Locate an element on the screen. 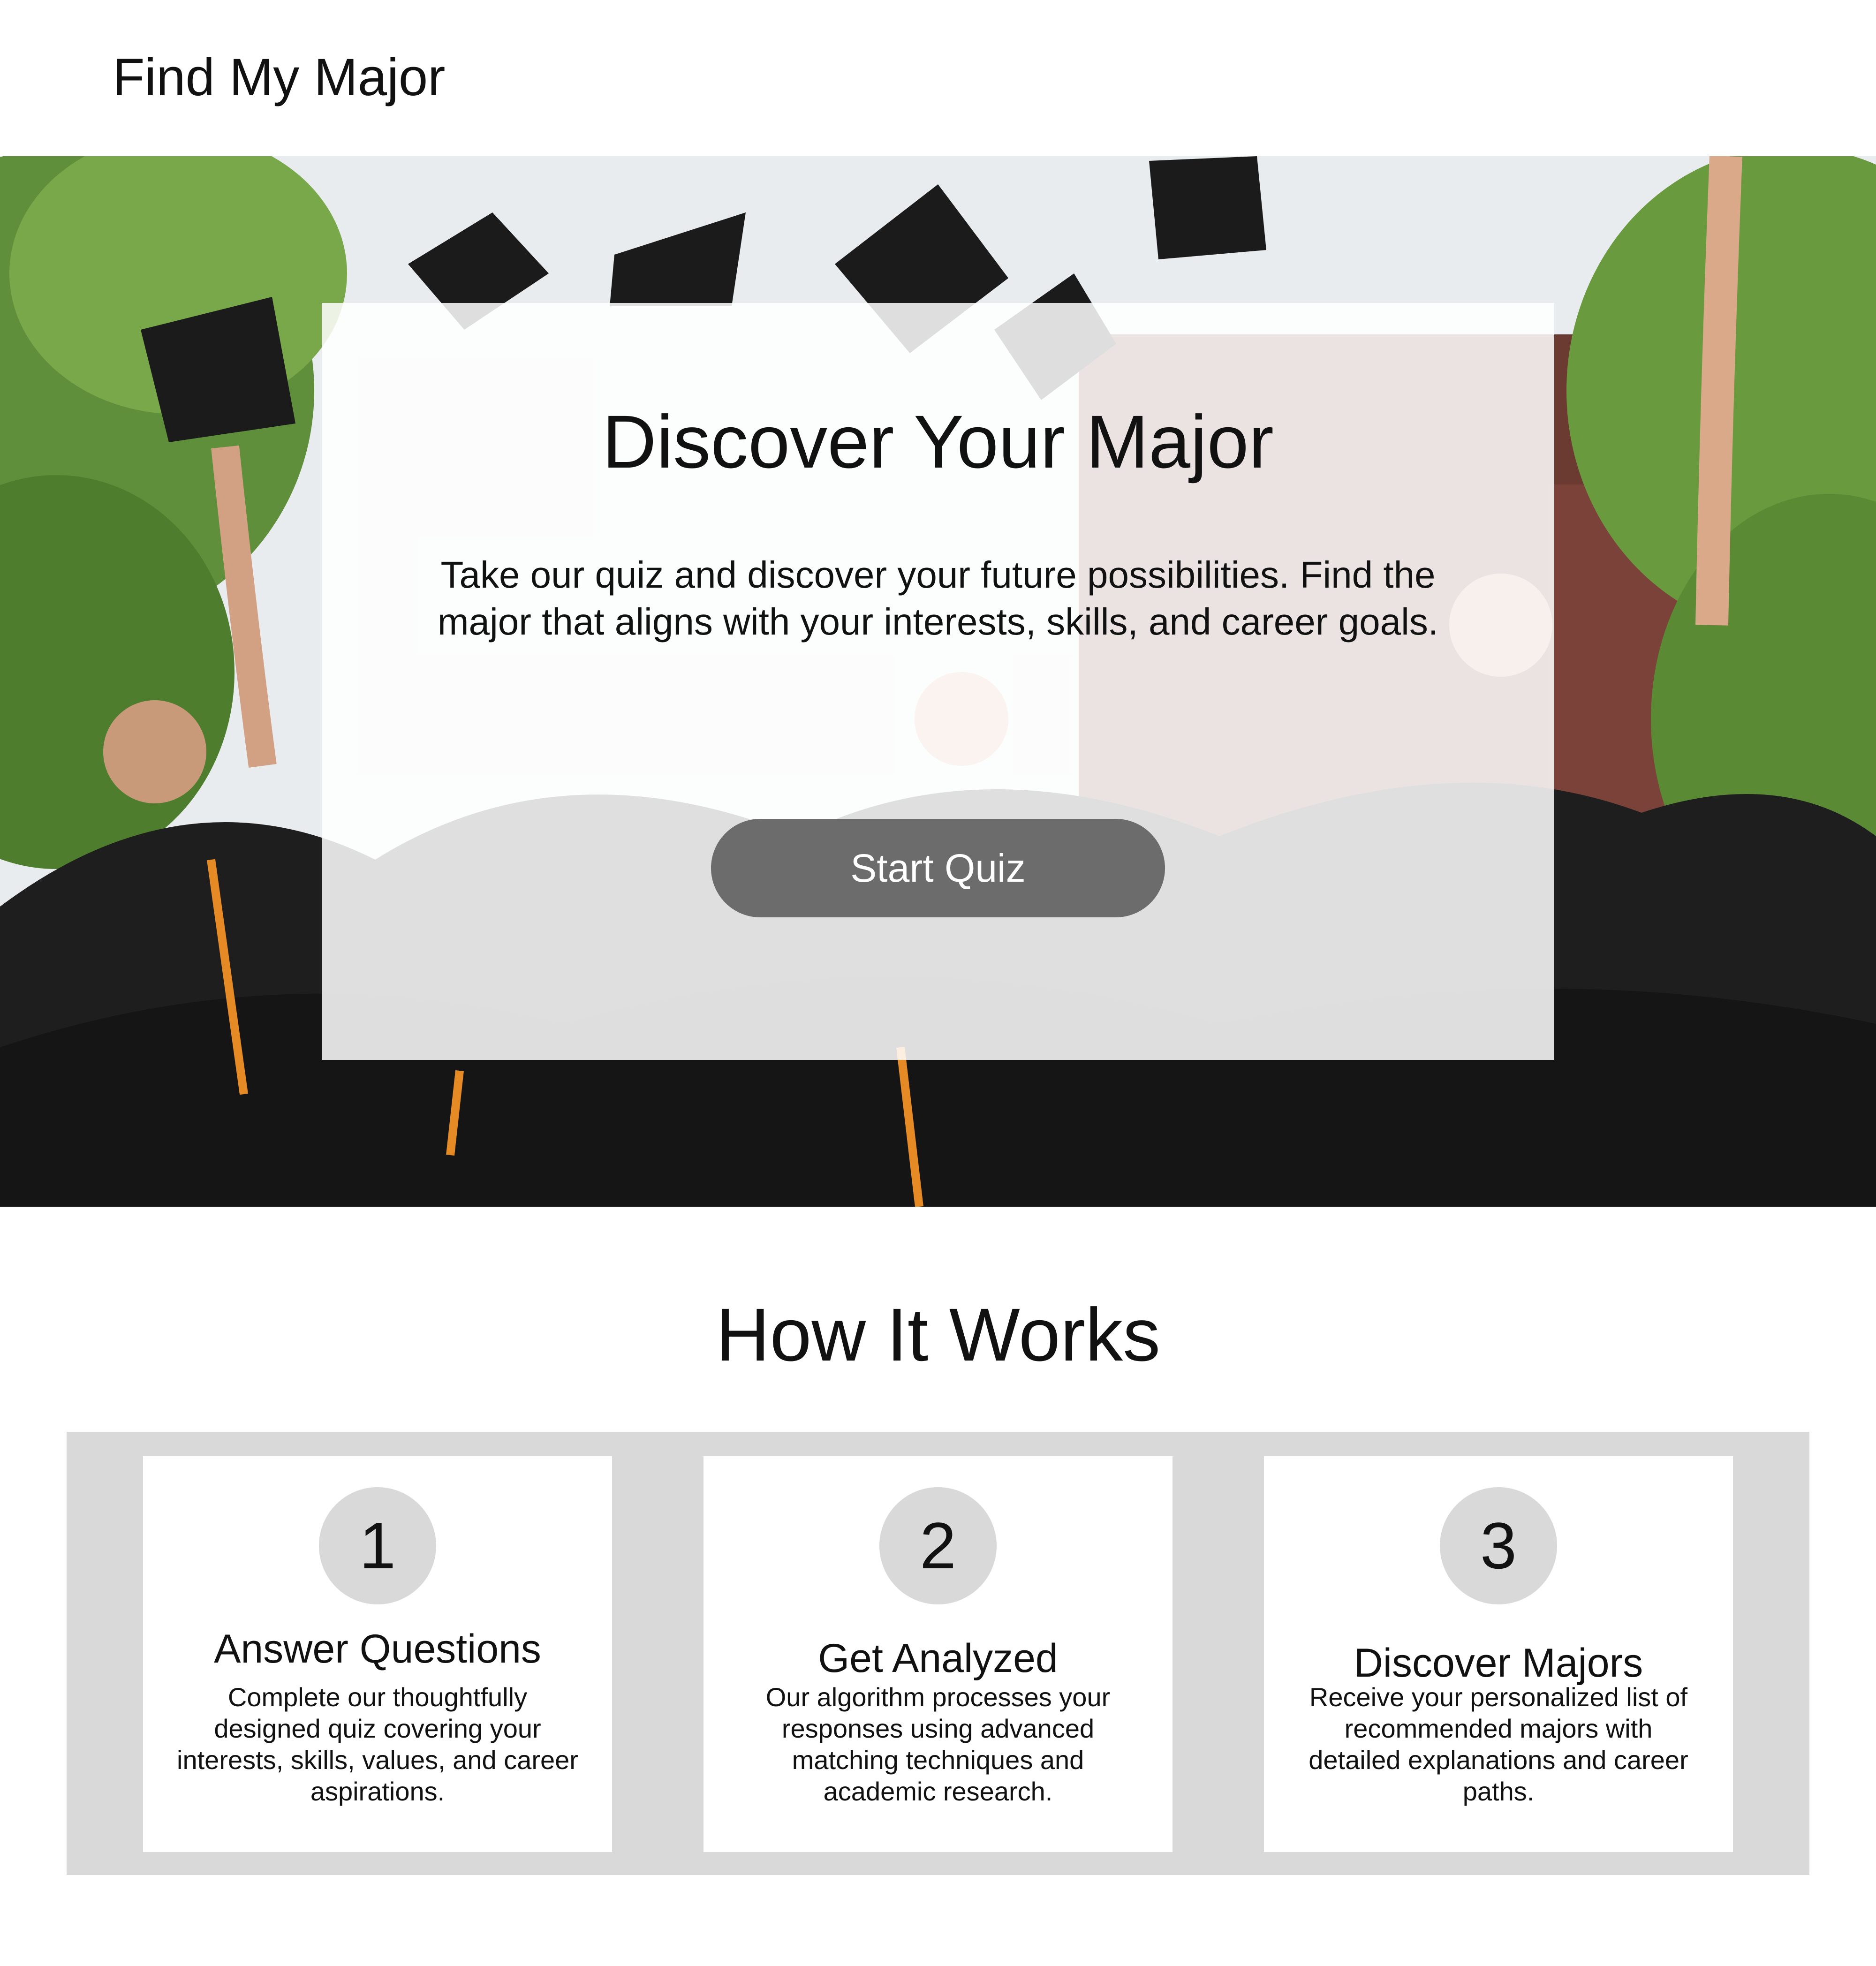 The image size is (1876, 1966). site-title: Find My Major is located at coordinates (279, 77).